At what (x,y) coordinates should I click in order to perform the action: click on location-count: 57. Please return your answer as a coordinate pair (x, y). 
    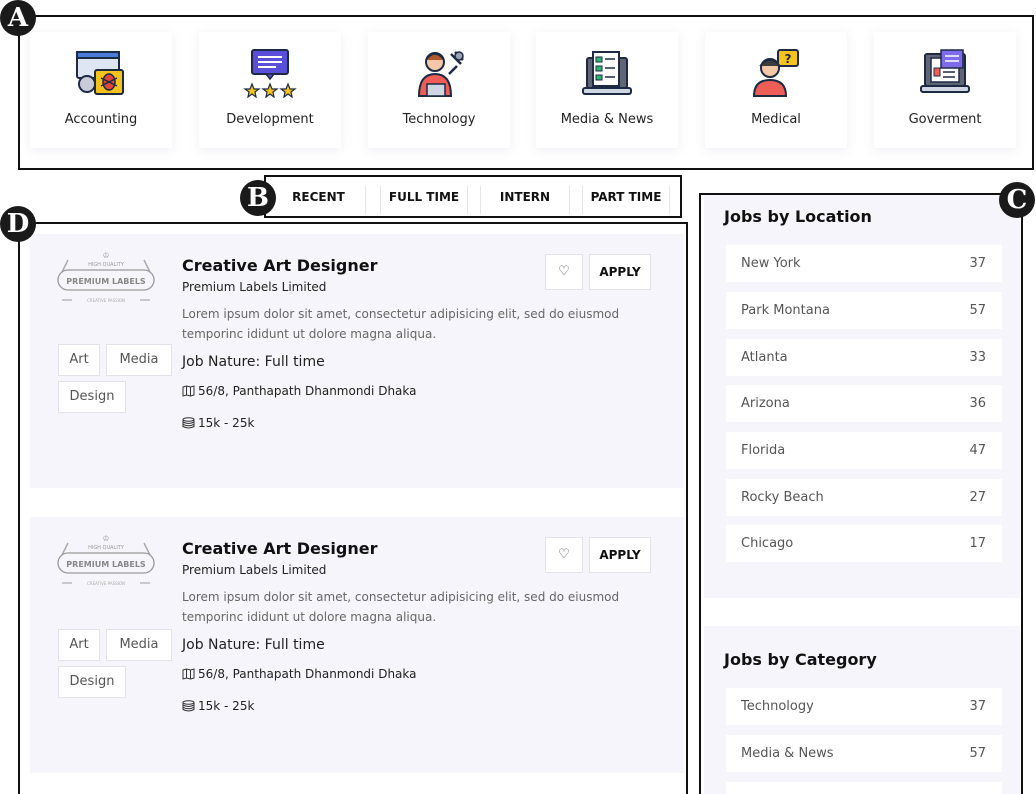
    Looking at the image, I should click on (977, 310).